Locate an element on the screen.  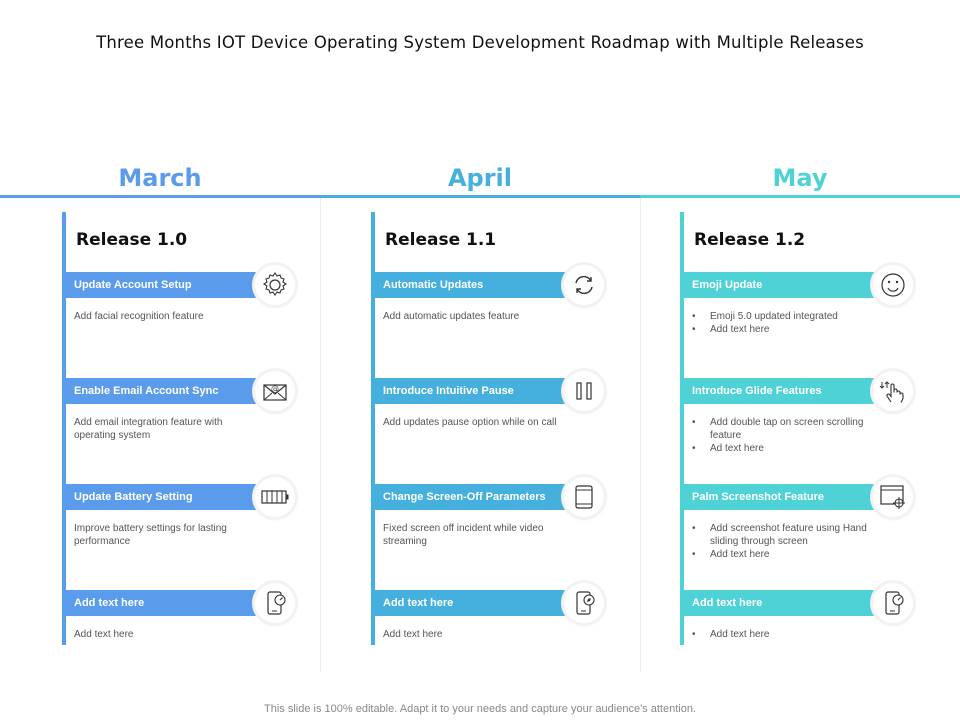
feature-description: Add automatic updates feature is located at coordinates (451, 316).